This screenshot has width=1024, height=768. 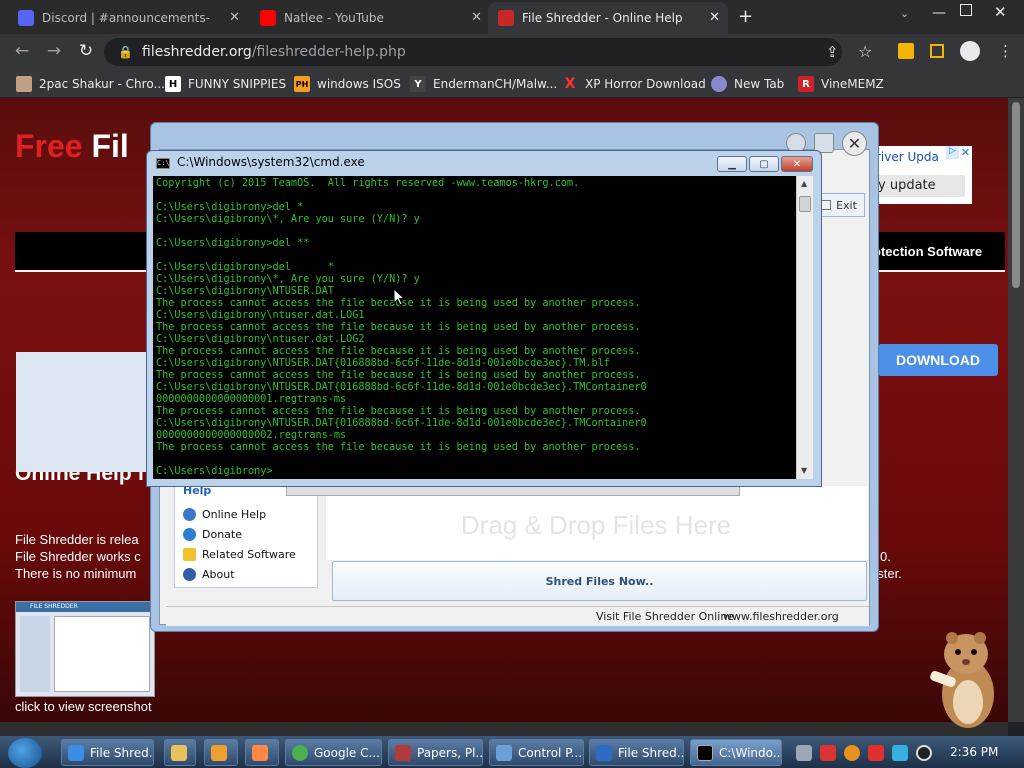 What do you see at coordinates (334, 18) in the screenshot?
I see `tab-title: Natlee - YouTube` at bounding box center [334, 18].